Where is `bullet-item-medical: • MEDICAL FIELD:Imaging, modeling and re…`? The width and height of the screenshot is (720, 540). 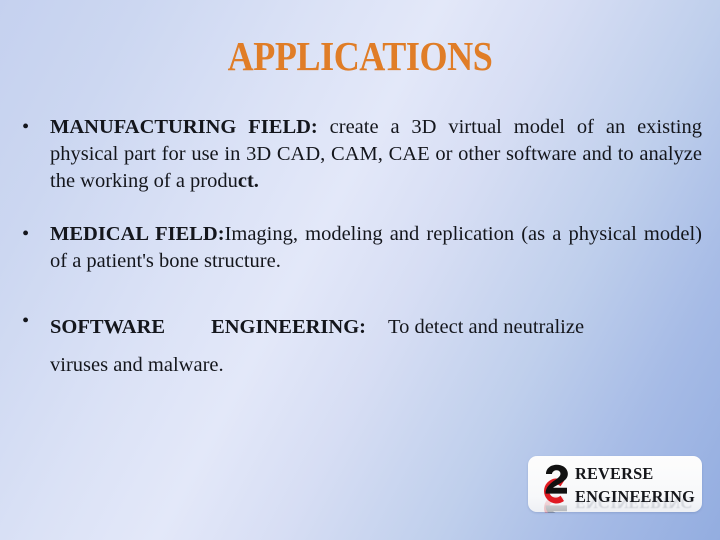
bullet-item-medical: • MEDICAL FIELD:Imaging, modeling and re… is located at coordinates (360, 248).